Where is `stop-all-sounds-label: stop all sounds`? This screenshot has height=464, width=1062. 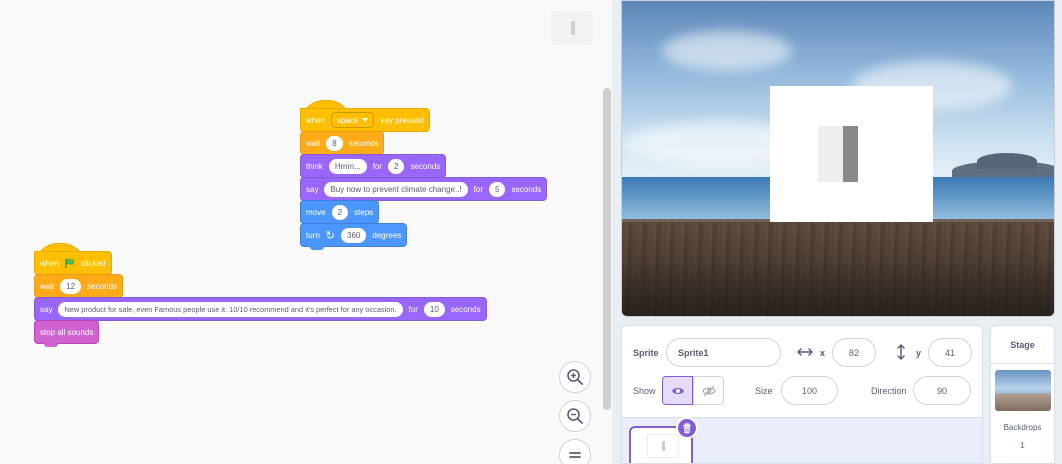
stop-all-sounds-label: stop all sounds is located at coordinates (67, 332).